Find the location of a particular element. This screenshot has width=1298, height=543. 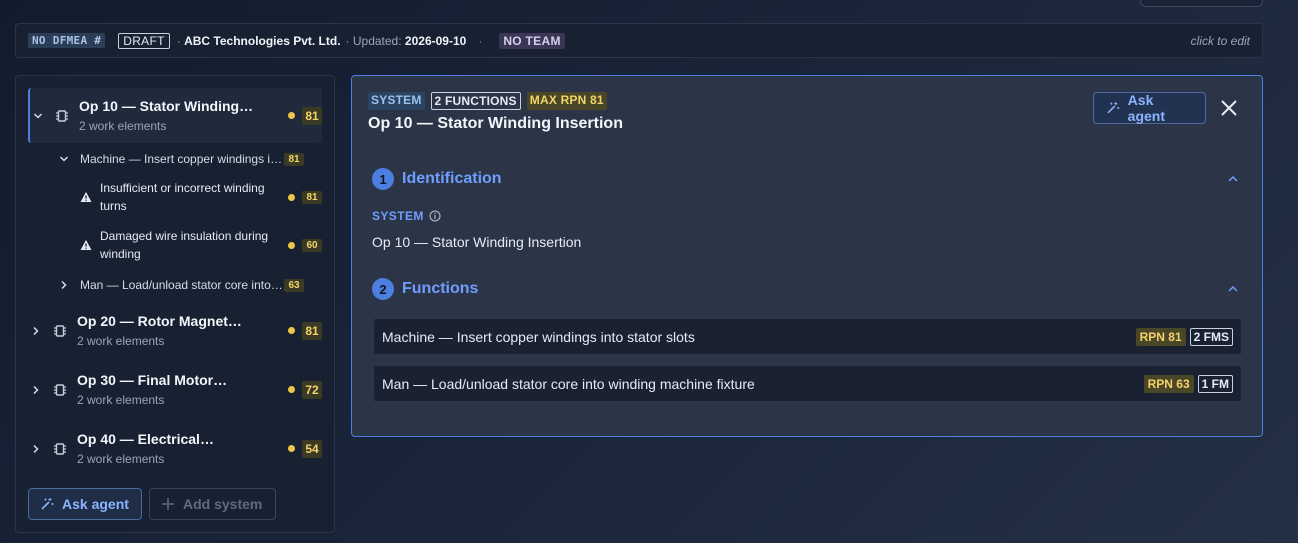

add-system-label: Add system is located at coordinates (223, 504).